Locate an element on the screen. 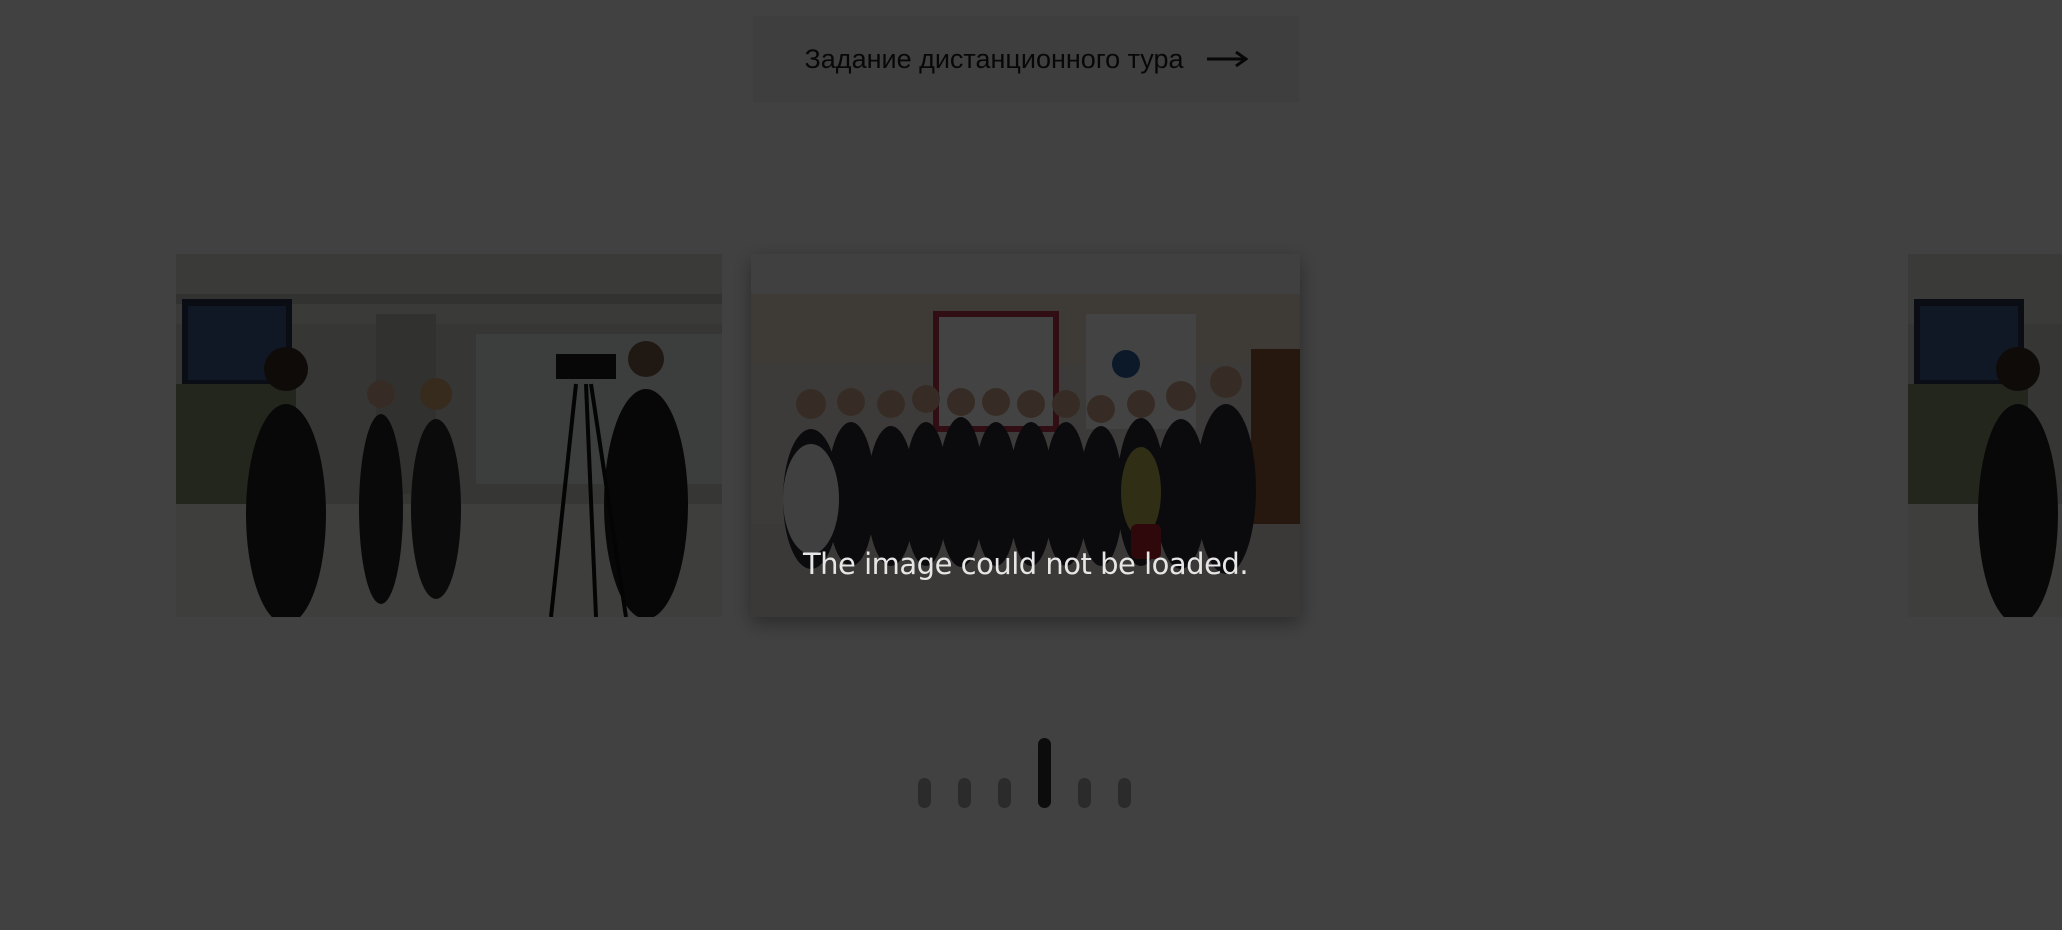 The height and width of the screenshot is (930, 2062). arrow-right-icon is located at coordinates (1227, 59).